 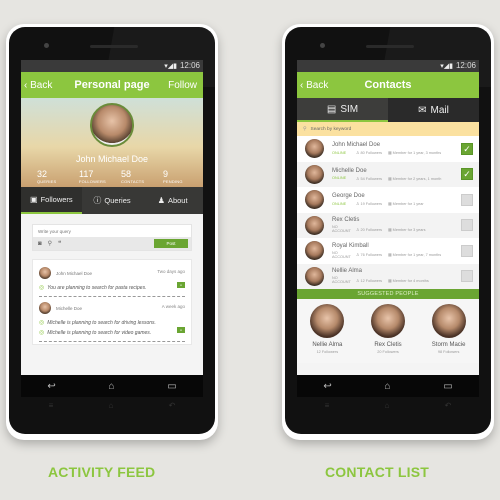 I want to click on stat-label: CONTACTS, so click(x=133, y=181).